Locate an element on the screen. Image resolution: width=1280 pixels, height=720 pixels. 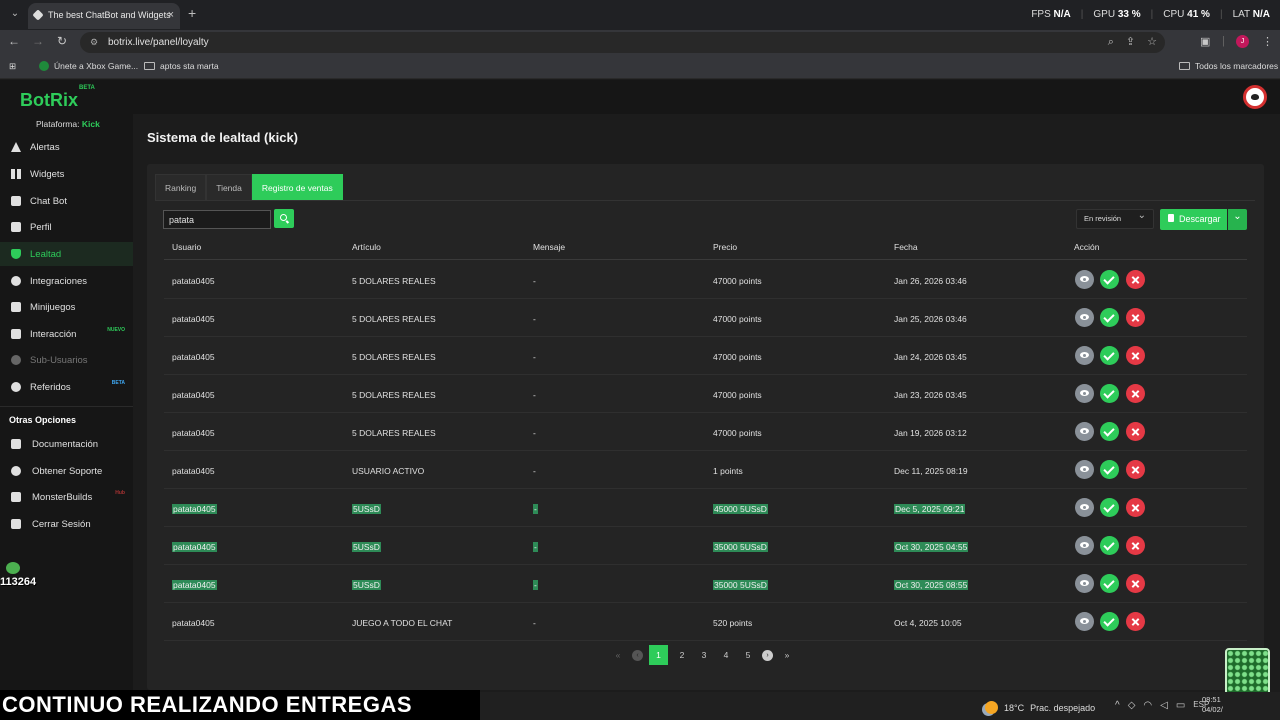
sidebar-item-cerrar-sesion: Cerrar Sesión is located at coordinates (66, 524).